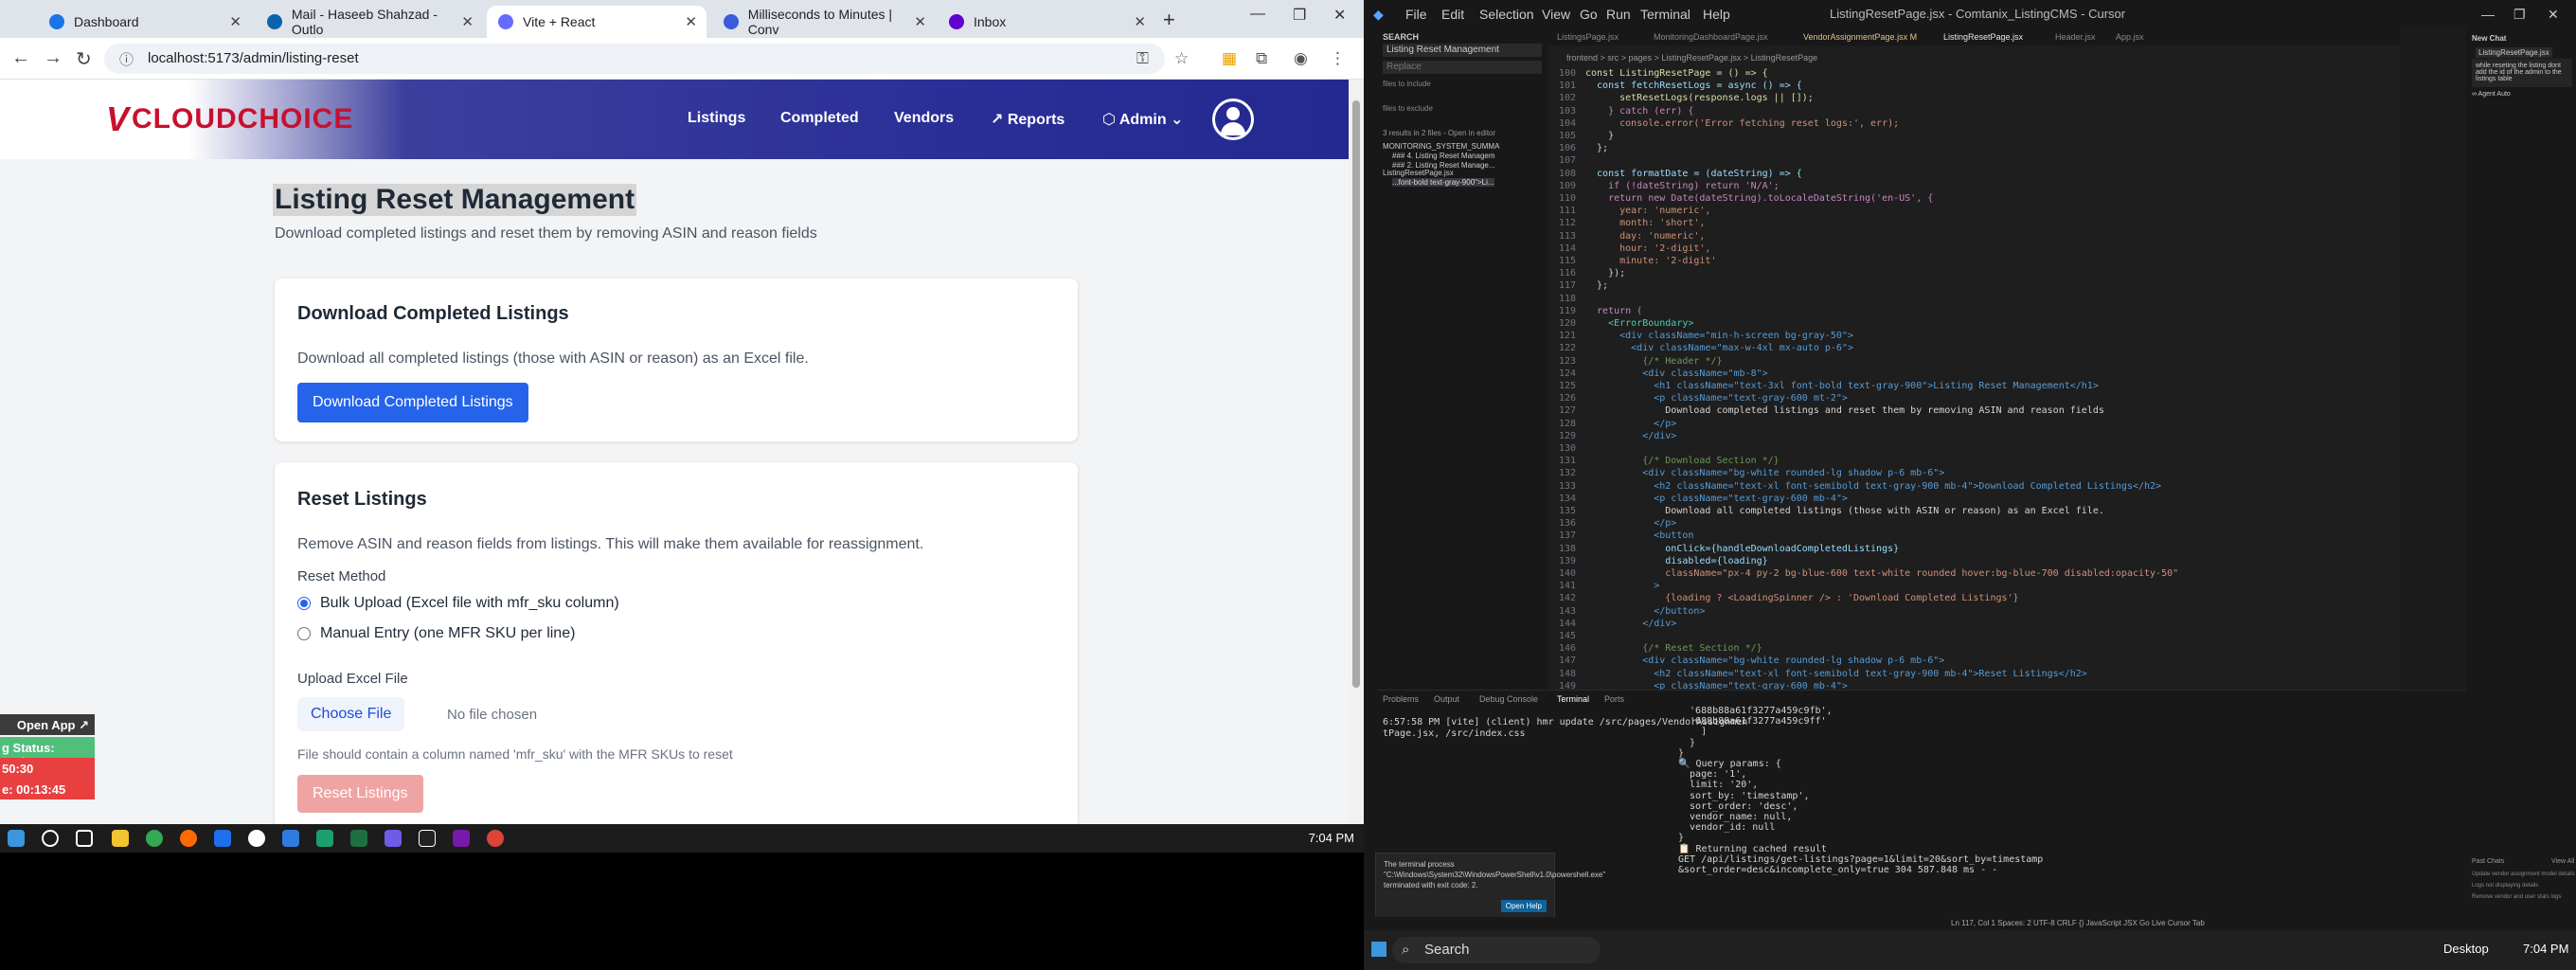  What do you see at coordinates (1046, 22) in the screenshot?
I see `tab-inbox: Inbox ✕` at bounding box center [1046, 22].